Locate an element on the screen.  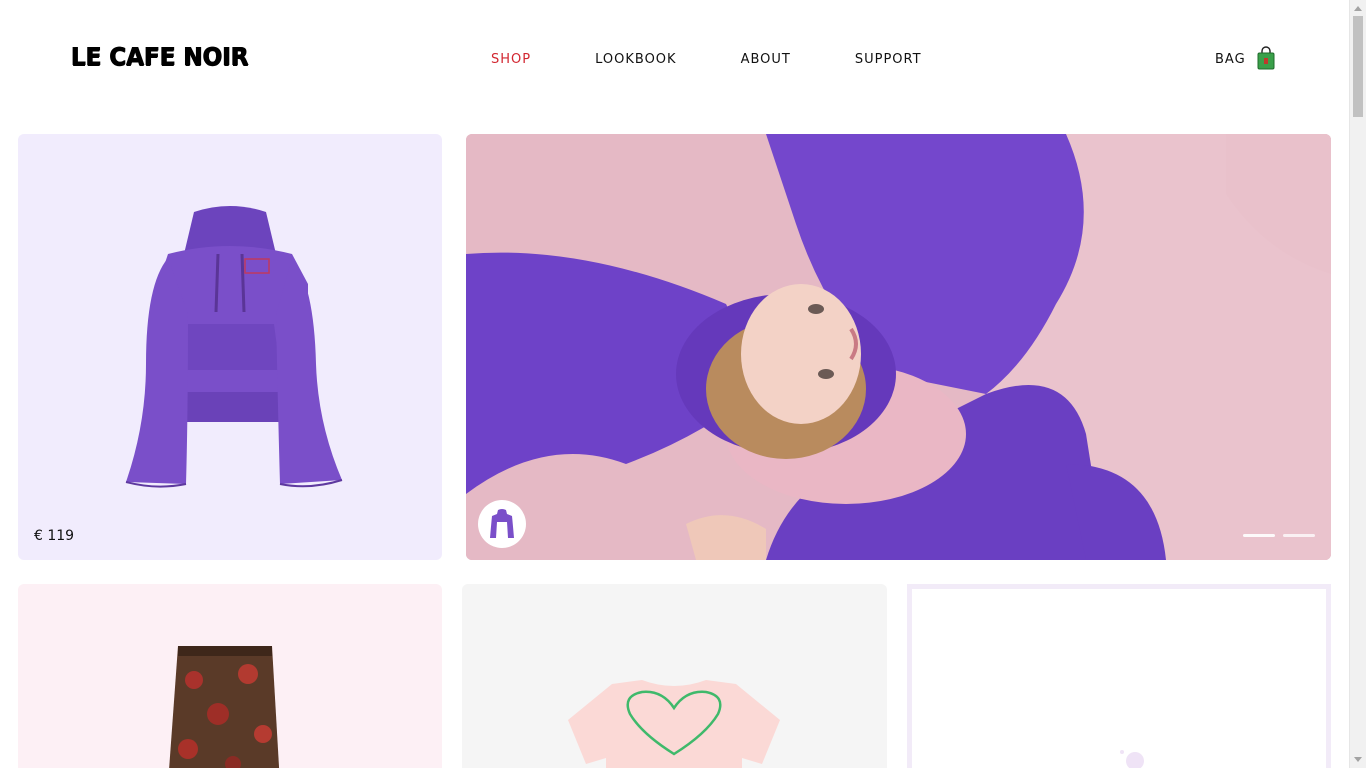
skirt-image is located at coordinates (224, 707).